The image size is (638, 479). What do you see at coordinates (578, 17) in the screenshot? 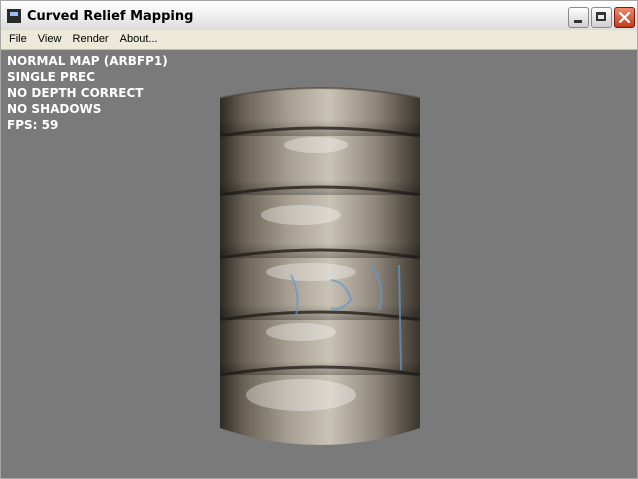
I see `minimize-button` at bounding box center [578, 17].